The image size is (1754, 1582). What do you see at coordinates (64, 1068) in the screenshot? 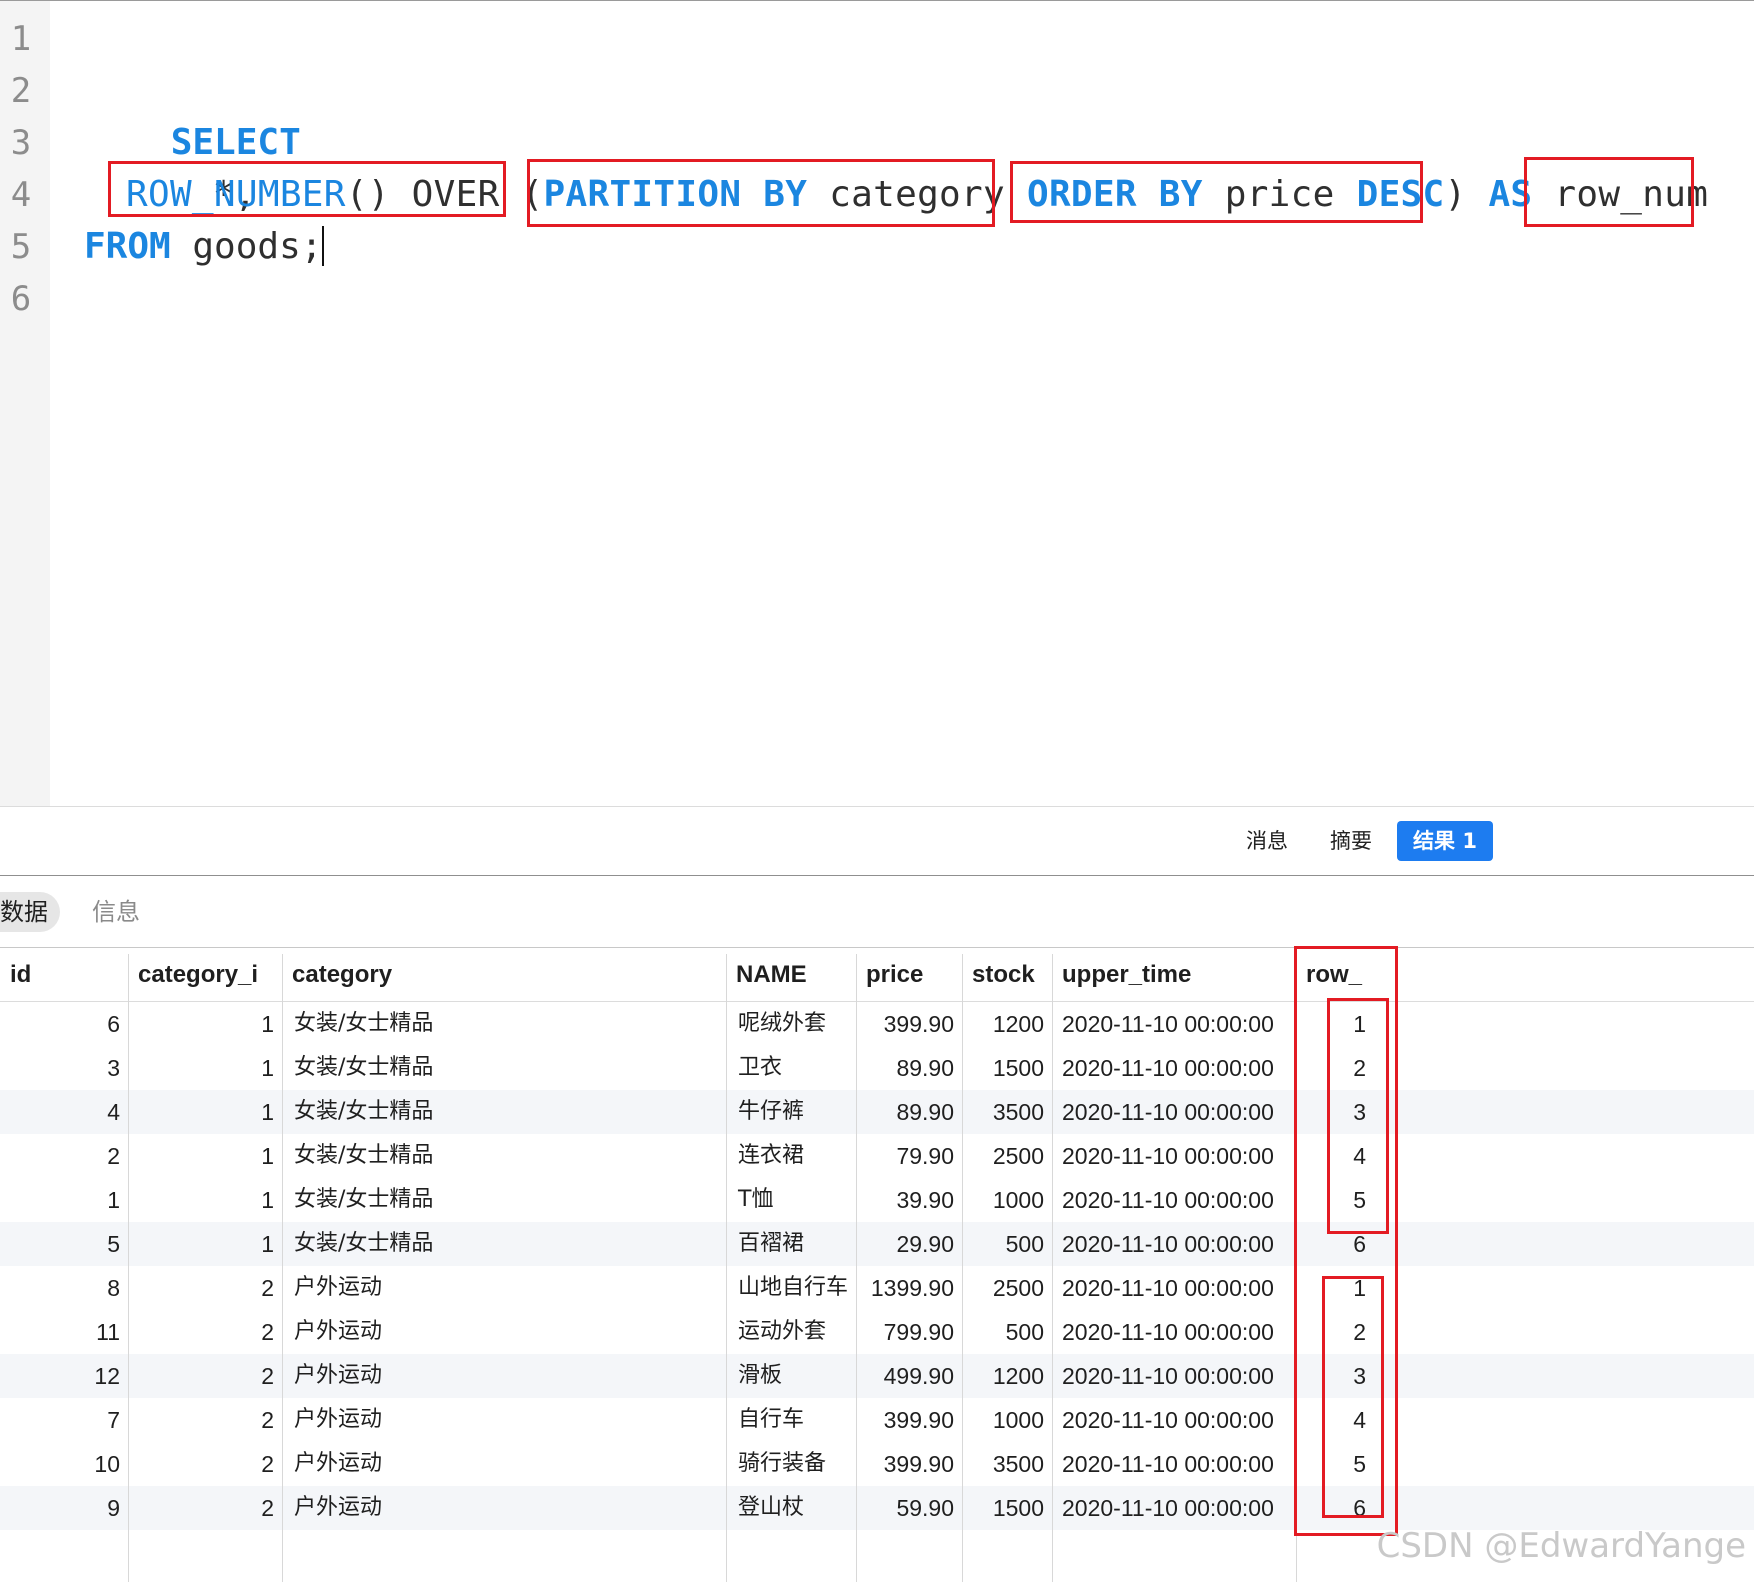
I see `table-cell: 3` at bounding box center [64, 1068].